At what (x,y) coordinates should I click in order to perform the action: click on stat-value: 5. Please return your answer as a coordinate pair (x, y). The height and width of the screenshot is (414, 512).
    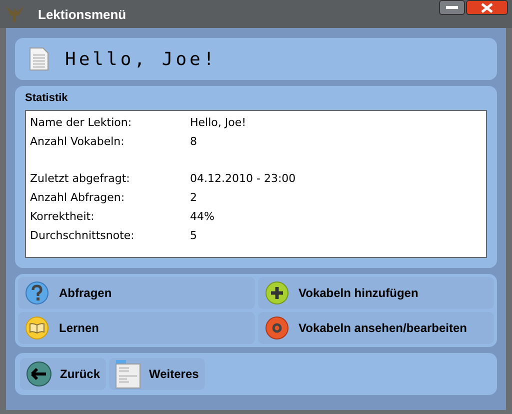
    Looking at the image, I should click on (193, 235).